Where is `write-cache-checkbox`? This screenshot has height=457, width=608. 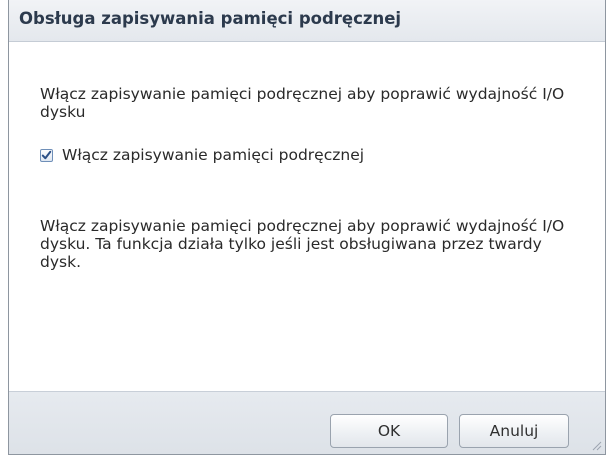
write-cache-checkbox is located at coordinates (46, 155).